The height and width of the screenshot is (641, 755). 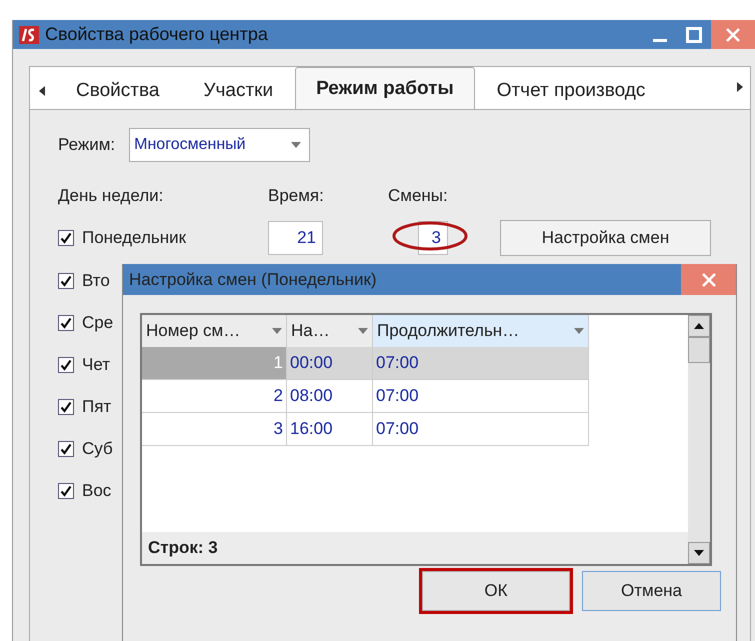 What do you see at coordinates (219, 145) in the screenshot?
I see `mode-dropdown: Многосменный` at bounding box center [219, 145].